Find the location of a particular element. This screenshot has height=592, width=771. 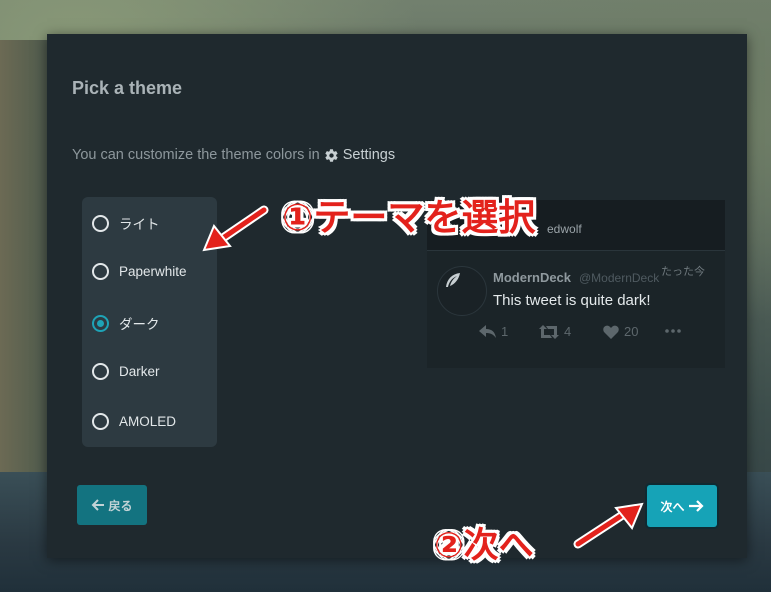

theme-option-amoled: AMOLED is located at coordinates (152, 421).